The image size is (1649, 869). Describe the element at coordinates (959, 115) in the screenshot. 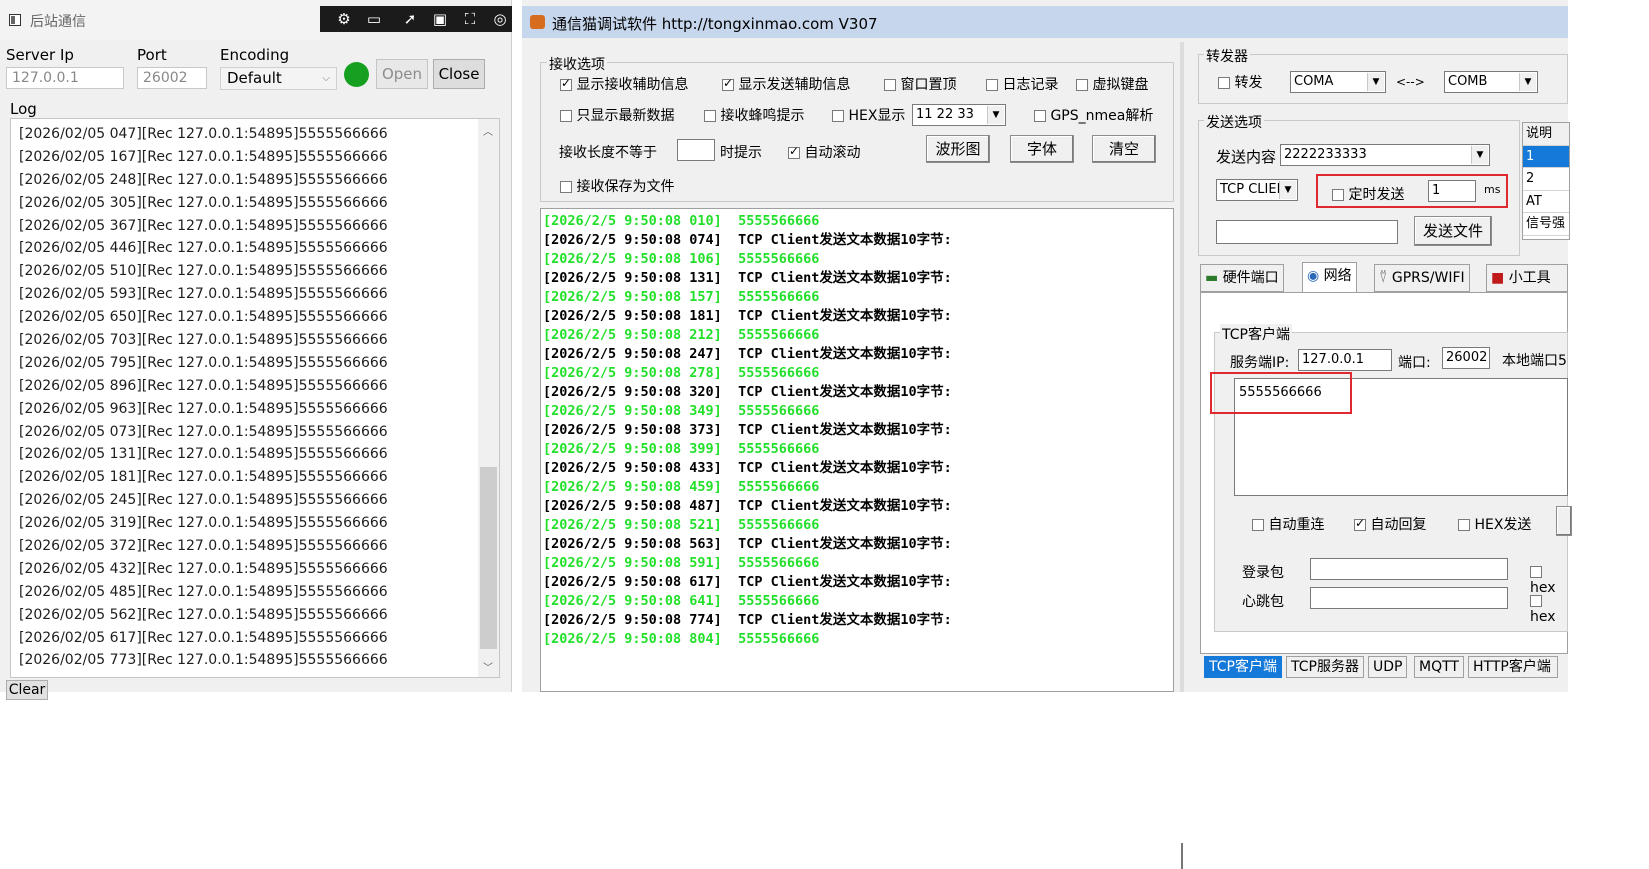

I see `hex-value-select: 11 22 33 ▼` at that location.